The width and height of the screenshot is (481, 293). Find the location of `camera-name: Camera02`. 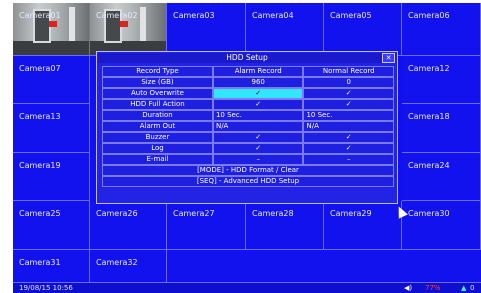

camera-name: Camera02 is located at coordinates (117, 15).